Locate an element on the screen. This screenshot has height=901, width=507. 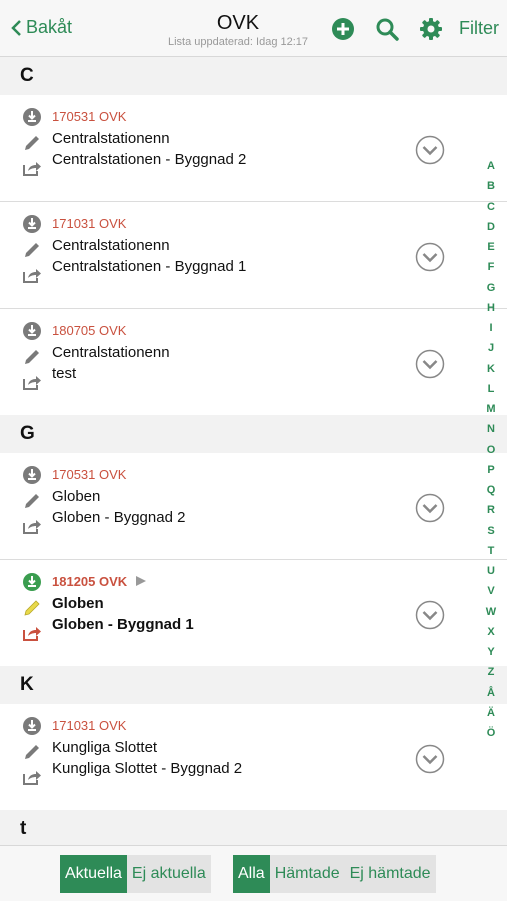
index-letter: U is located at coordinates (491, 575).